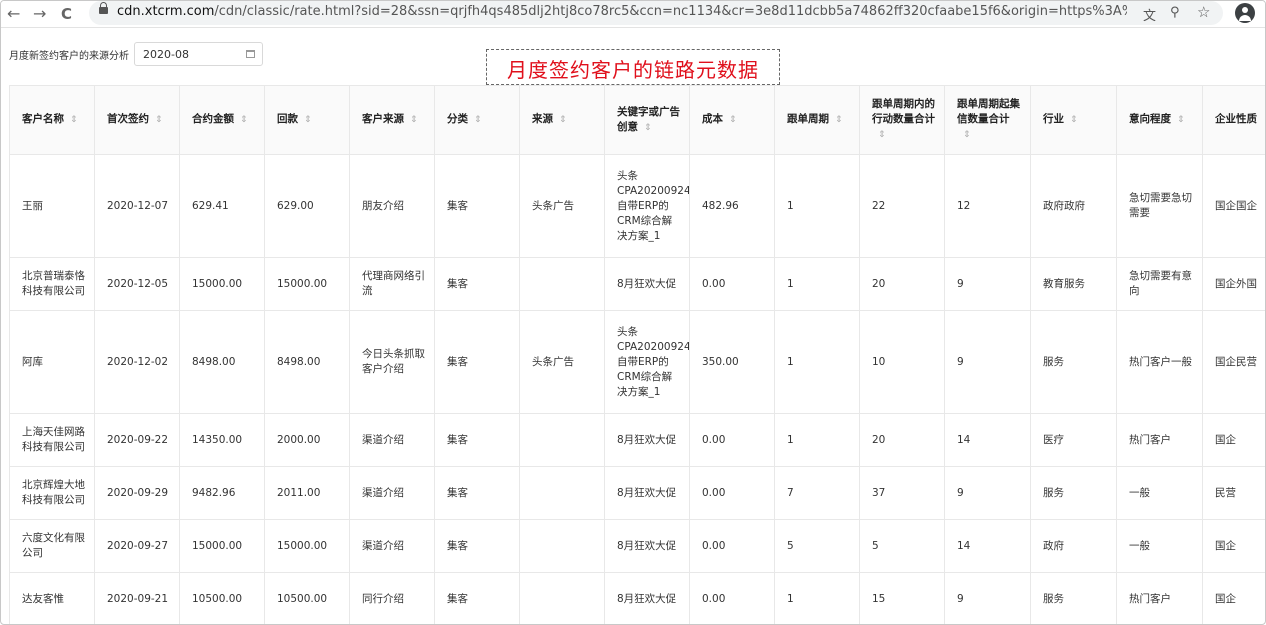 This screenshot has height=625, width=1266. I want to click on column-header: 跟单周期内的行动数量合计 ⇕, so click(902, 120).